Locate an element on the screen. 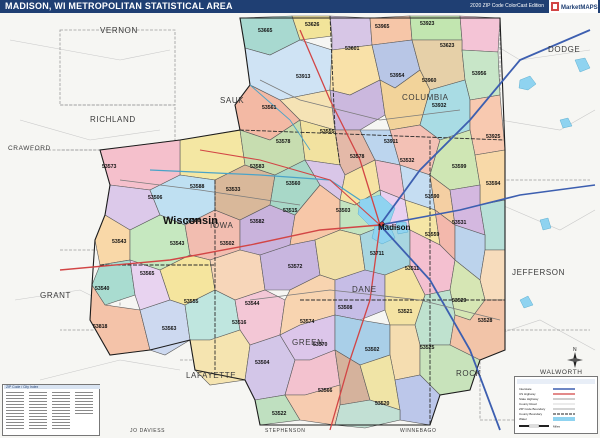 The height and width of the screenshot is (438, 600). index-listing is located at coordinates (49, 410).